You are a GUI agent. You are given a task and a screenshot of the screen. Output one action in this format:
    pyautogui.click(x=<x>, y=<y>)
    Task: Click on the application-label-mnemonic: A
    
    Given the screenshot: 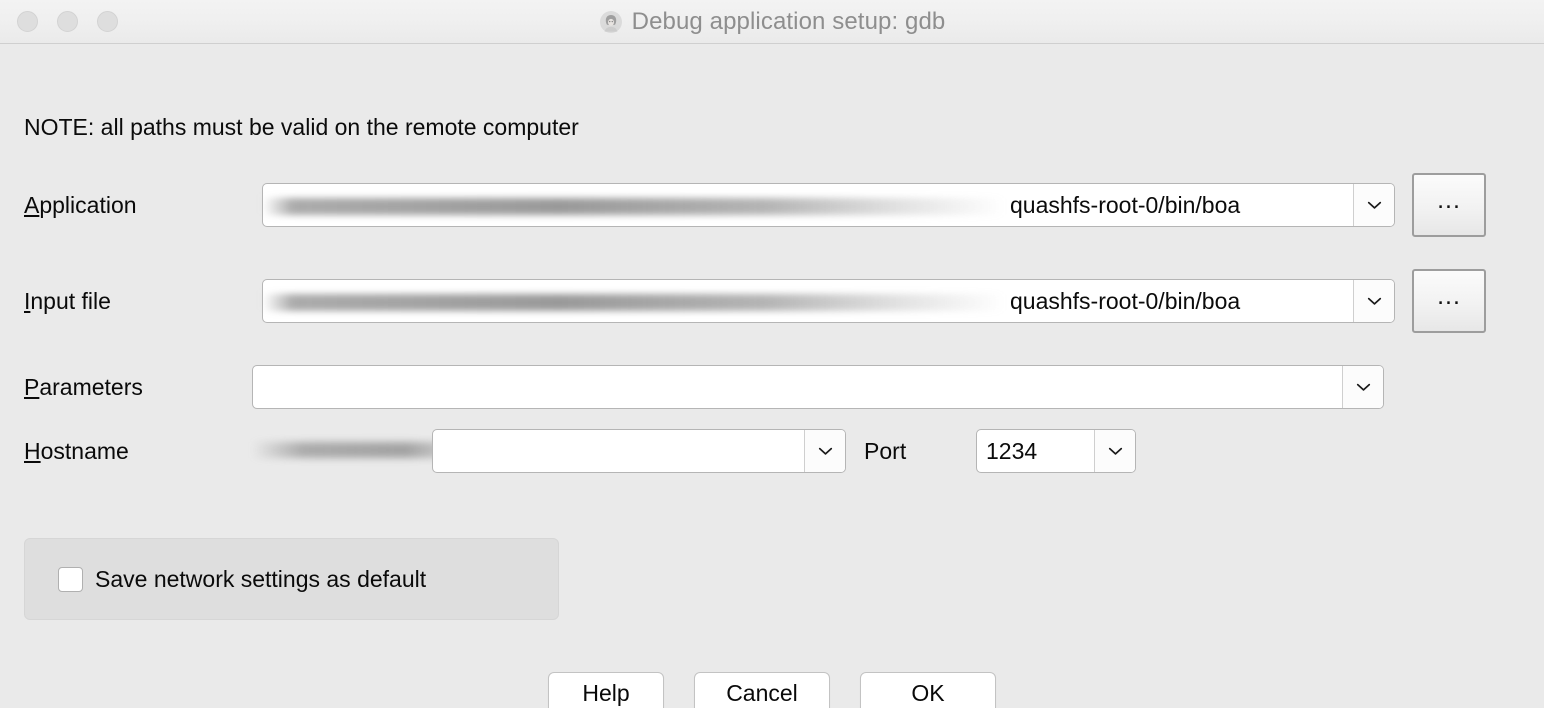 What is the action you would take?
    pyautogui.click(x=32, y=204)
    